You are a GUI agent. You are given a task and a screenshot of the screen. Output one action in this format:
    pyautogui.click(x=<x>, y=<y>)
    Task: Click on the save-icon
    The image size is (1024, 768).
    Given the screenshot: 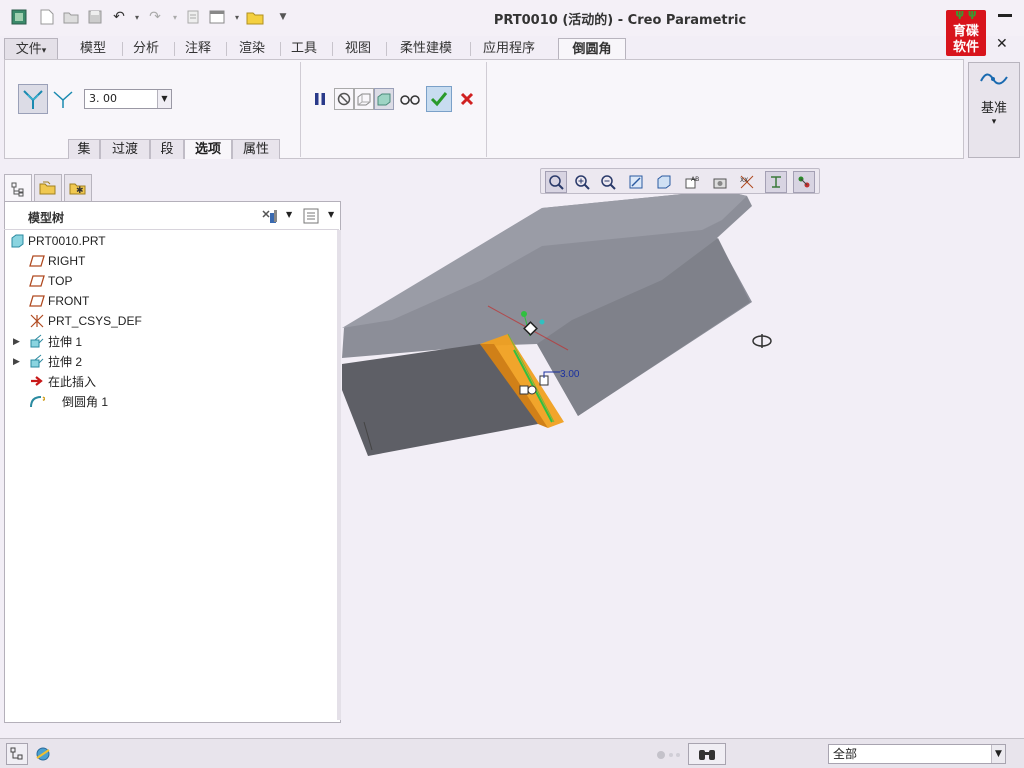 What is the action you would take?
    pyautogui.click(x=95, y=17)
    